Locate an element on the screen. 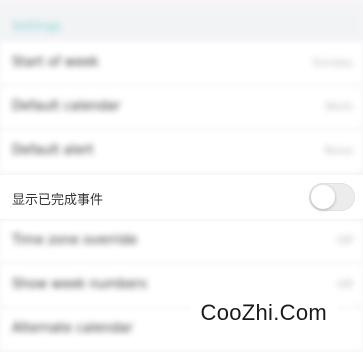  settings-row-week-start: Start of week Sunday is located at coordinates (181, 64).